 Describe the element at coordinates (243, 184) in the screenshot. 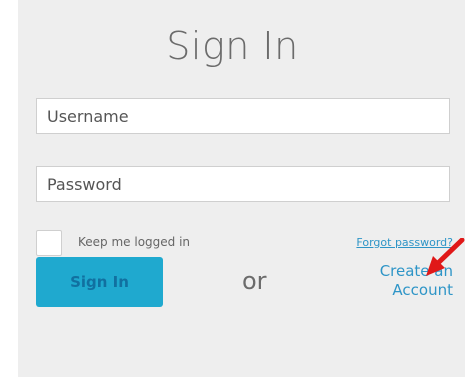

I see `password-input` at that location.